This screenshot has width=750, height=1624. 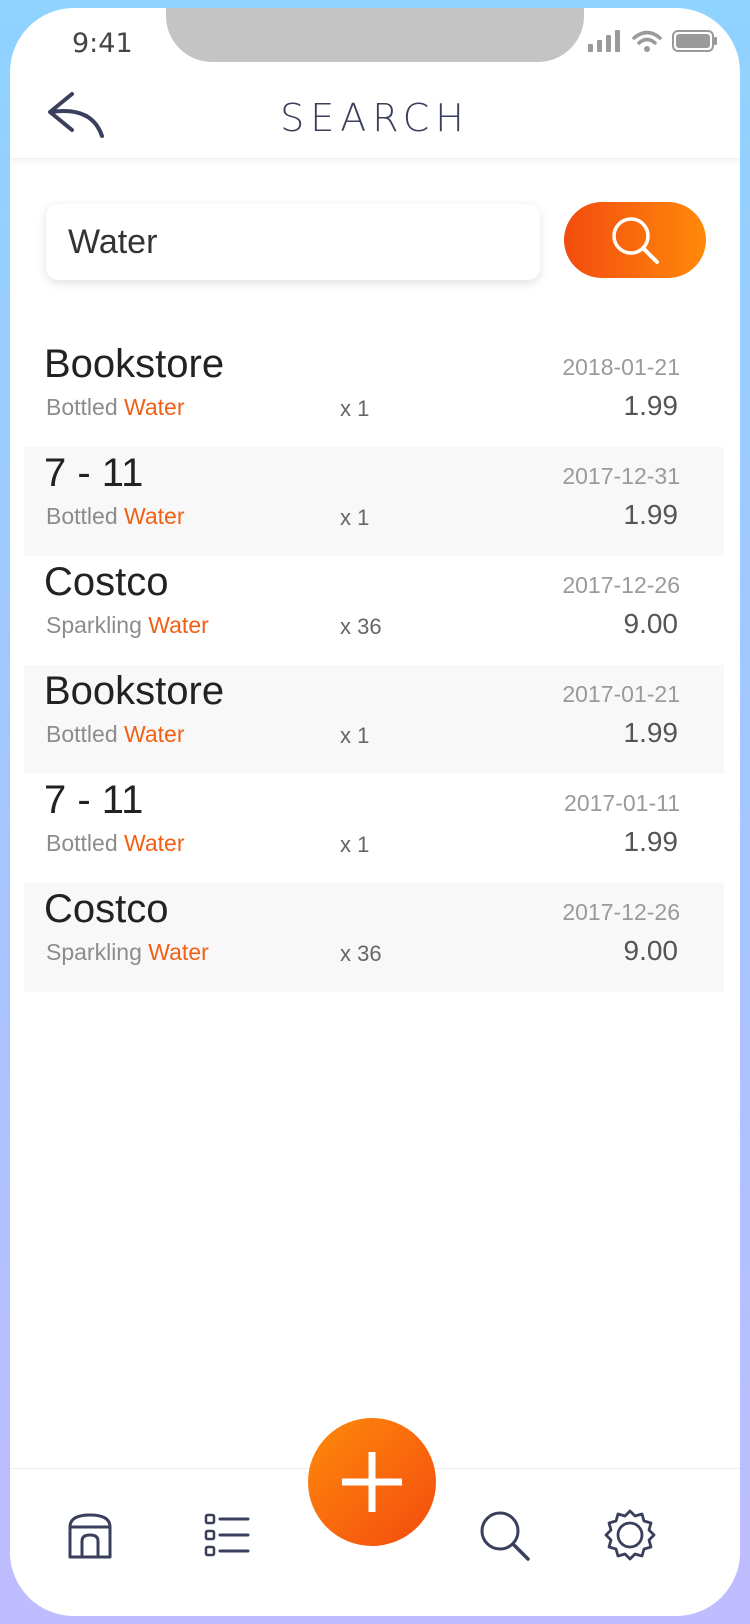 I want to click on add-button, so click(x=372, y=1482).